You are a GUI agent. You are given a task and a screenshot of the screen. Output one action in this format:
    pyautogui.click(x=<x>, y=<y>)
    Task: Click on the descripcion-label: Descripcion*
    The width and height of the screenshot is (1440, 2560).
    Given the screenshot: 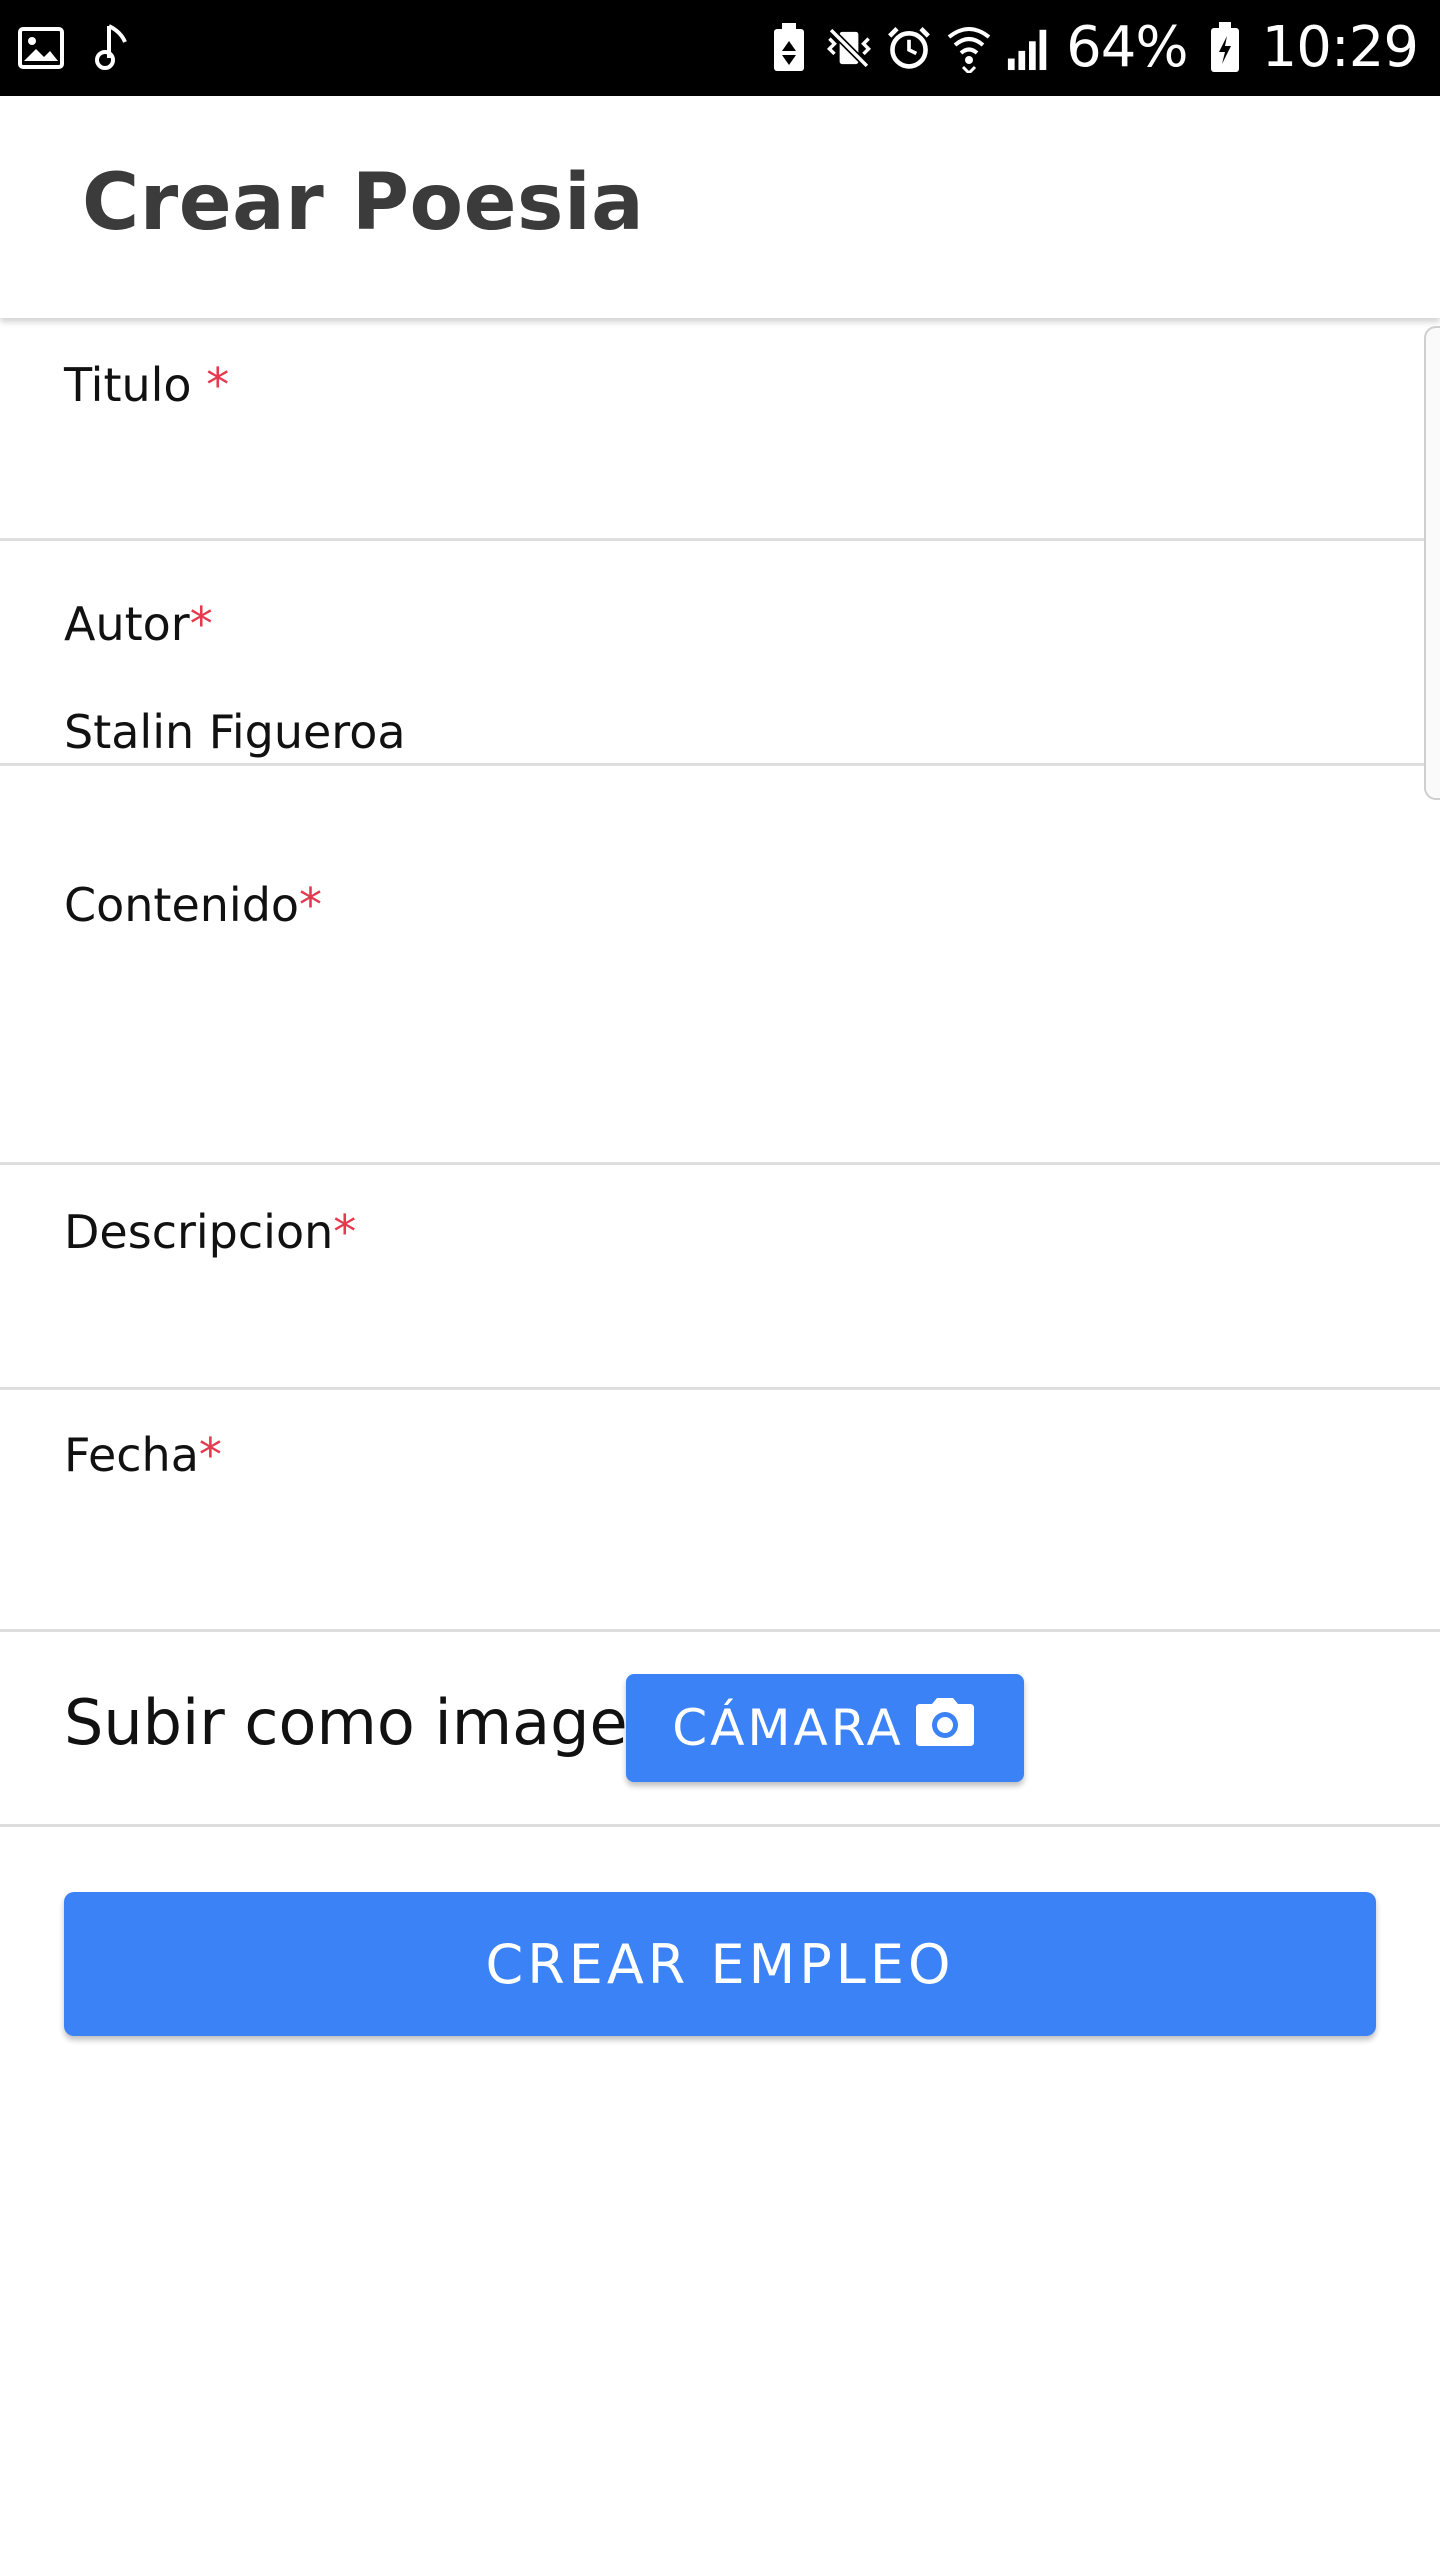 What is the action you would take?
    pyautogui.click(x=210, y=1232)
    